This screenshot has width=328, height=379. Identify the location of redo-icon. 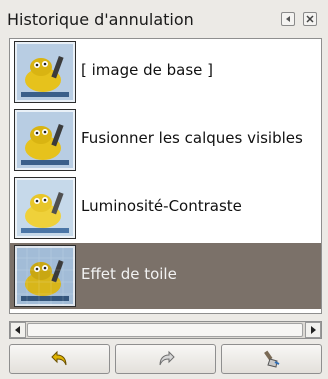
(167, 358).